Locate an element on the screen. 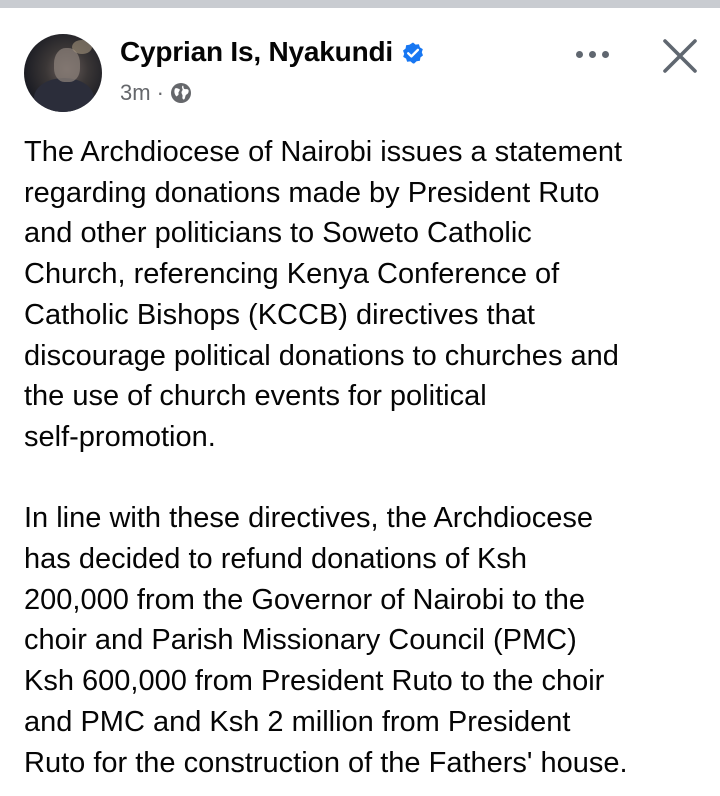 This screenshot has width=720, height=796. post-timestamp: 3m is located at coordinates (135, 93).